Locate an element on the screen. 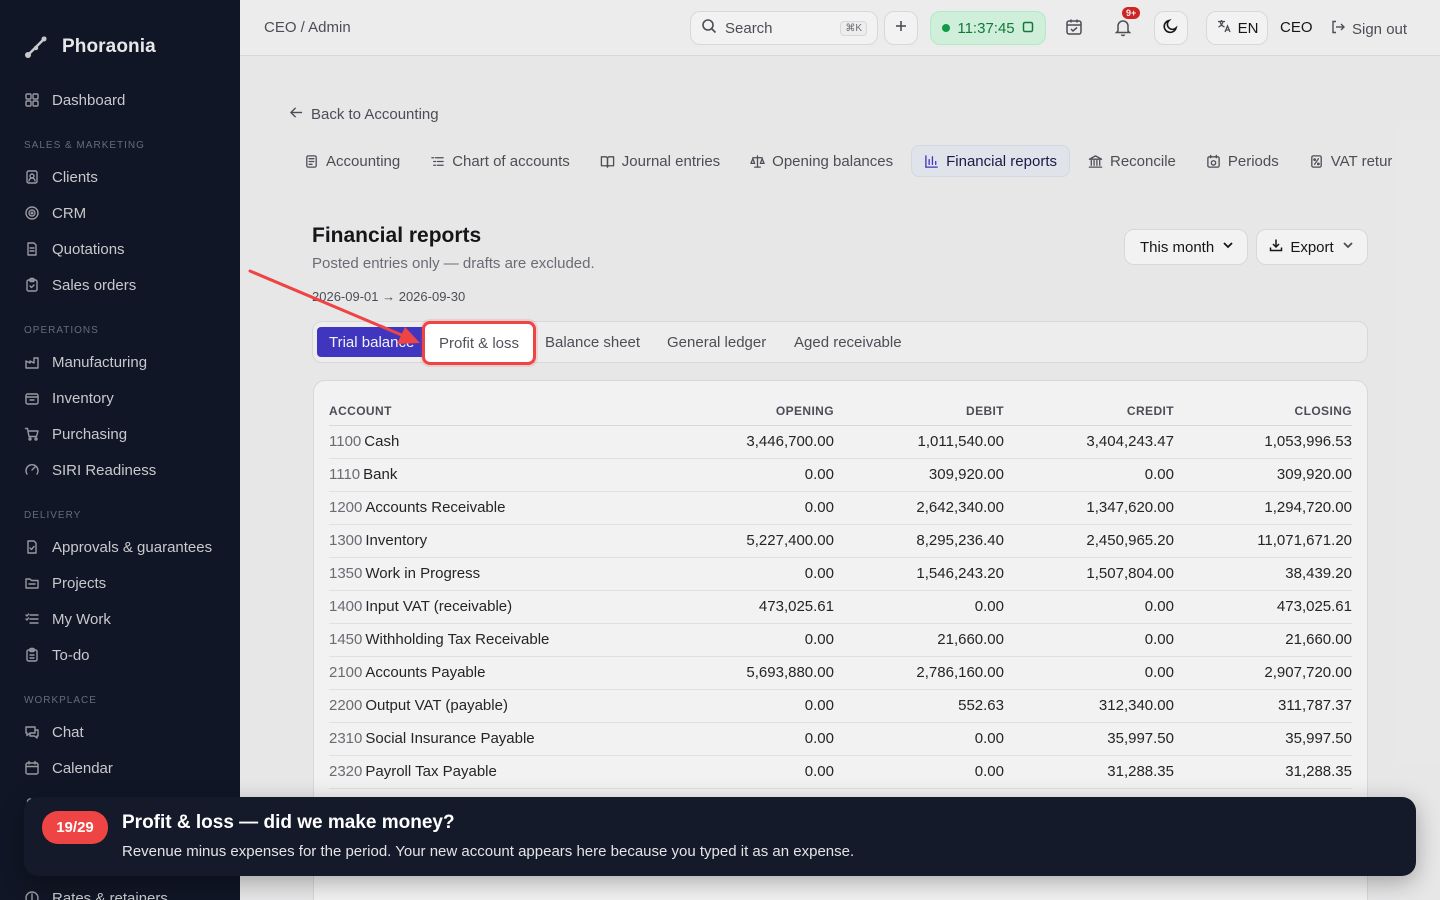 The width and height of the screenshot is (1440, 900). tab-chart-of-accounts: Chart of accounts is located at coordinates (500, 161).